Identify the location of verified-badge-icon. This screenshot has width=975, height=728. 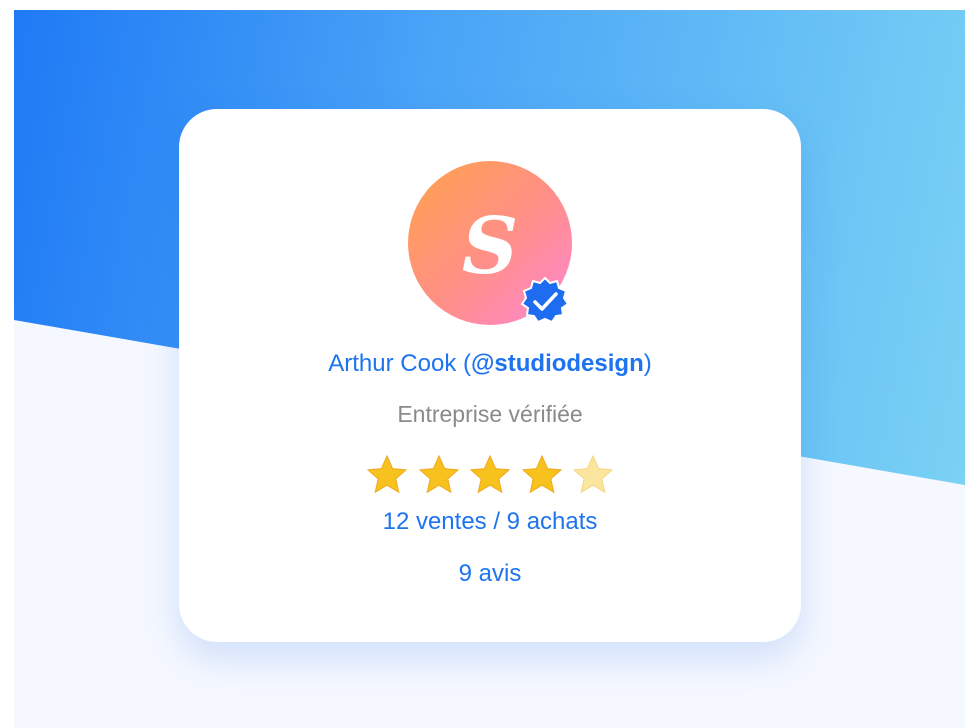
(545, 300).